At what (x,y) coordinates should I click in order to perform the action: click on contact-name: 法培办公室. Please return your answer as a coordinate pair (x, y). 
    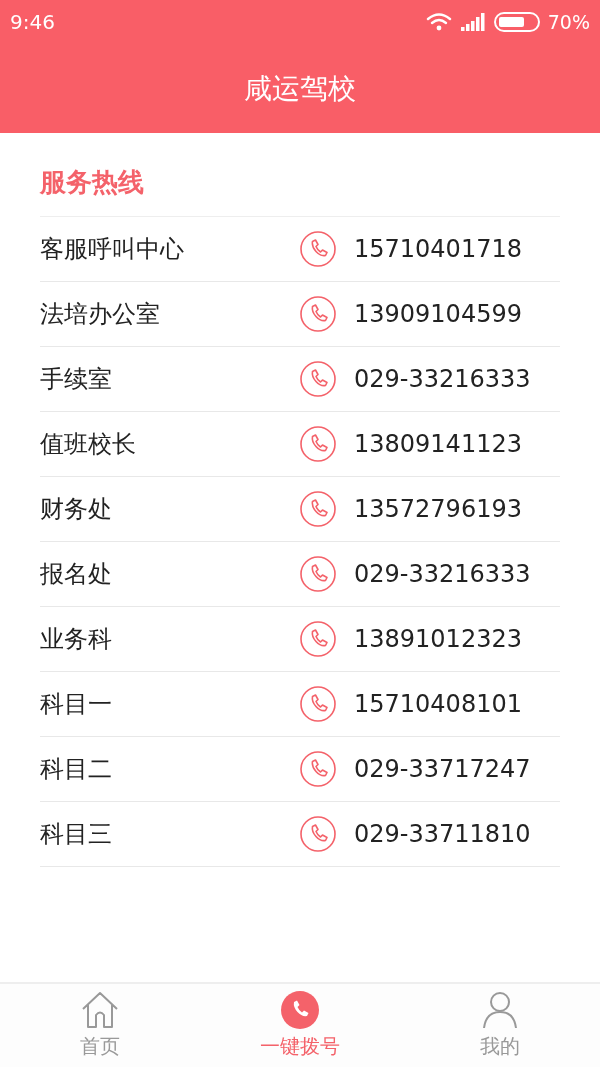
    Looking at the image, I should click on (100, 314).